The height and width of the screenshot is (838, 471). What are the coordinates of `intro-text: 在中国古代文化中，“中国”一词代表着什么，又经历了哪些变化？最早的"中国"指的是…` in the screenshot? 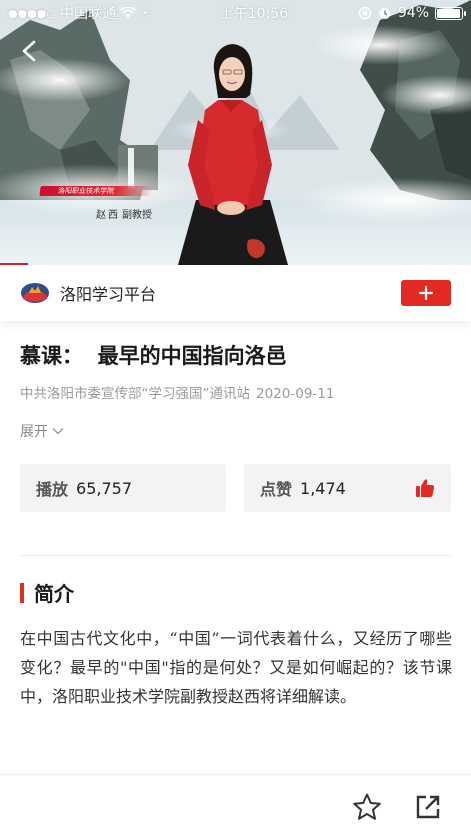 It's located at (236, 667).